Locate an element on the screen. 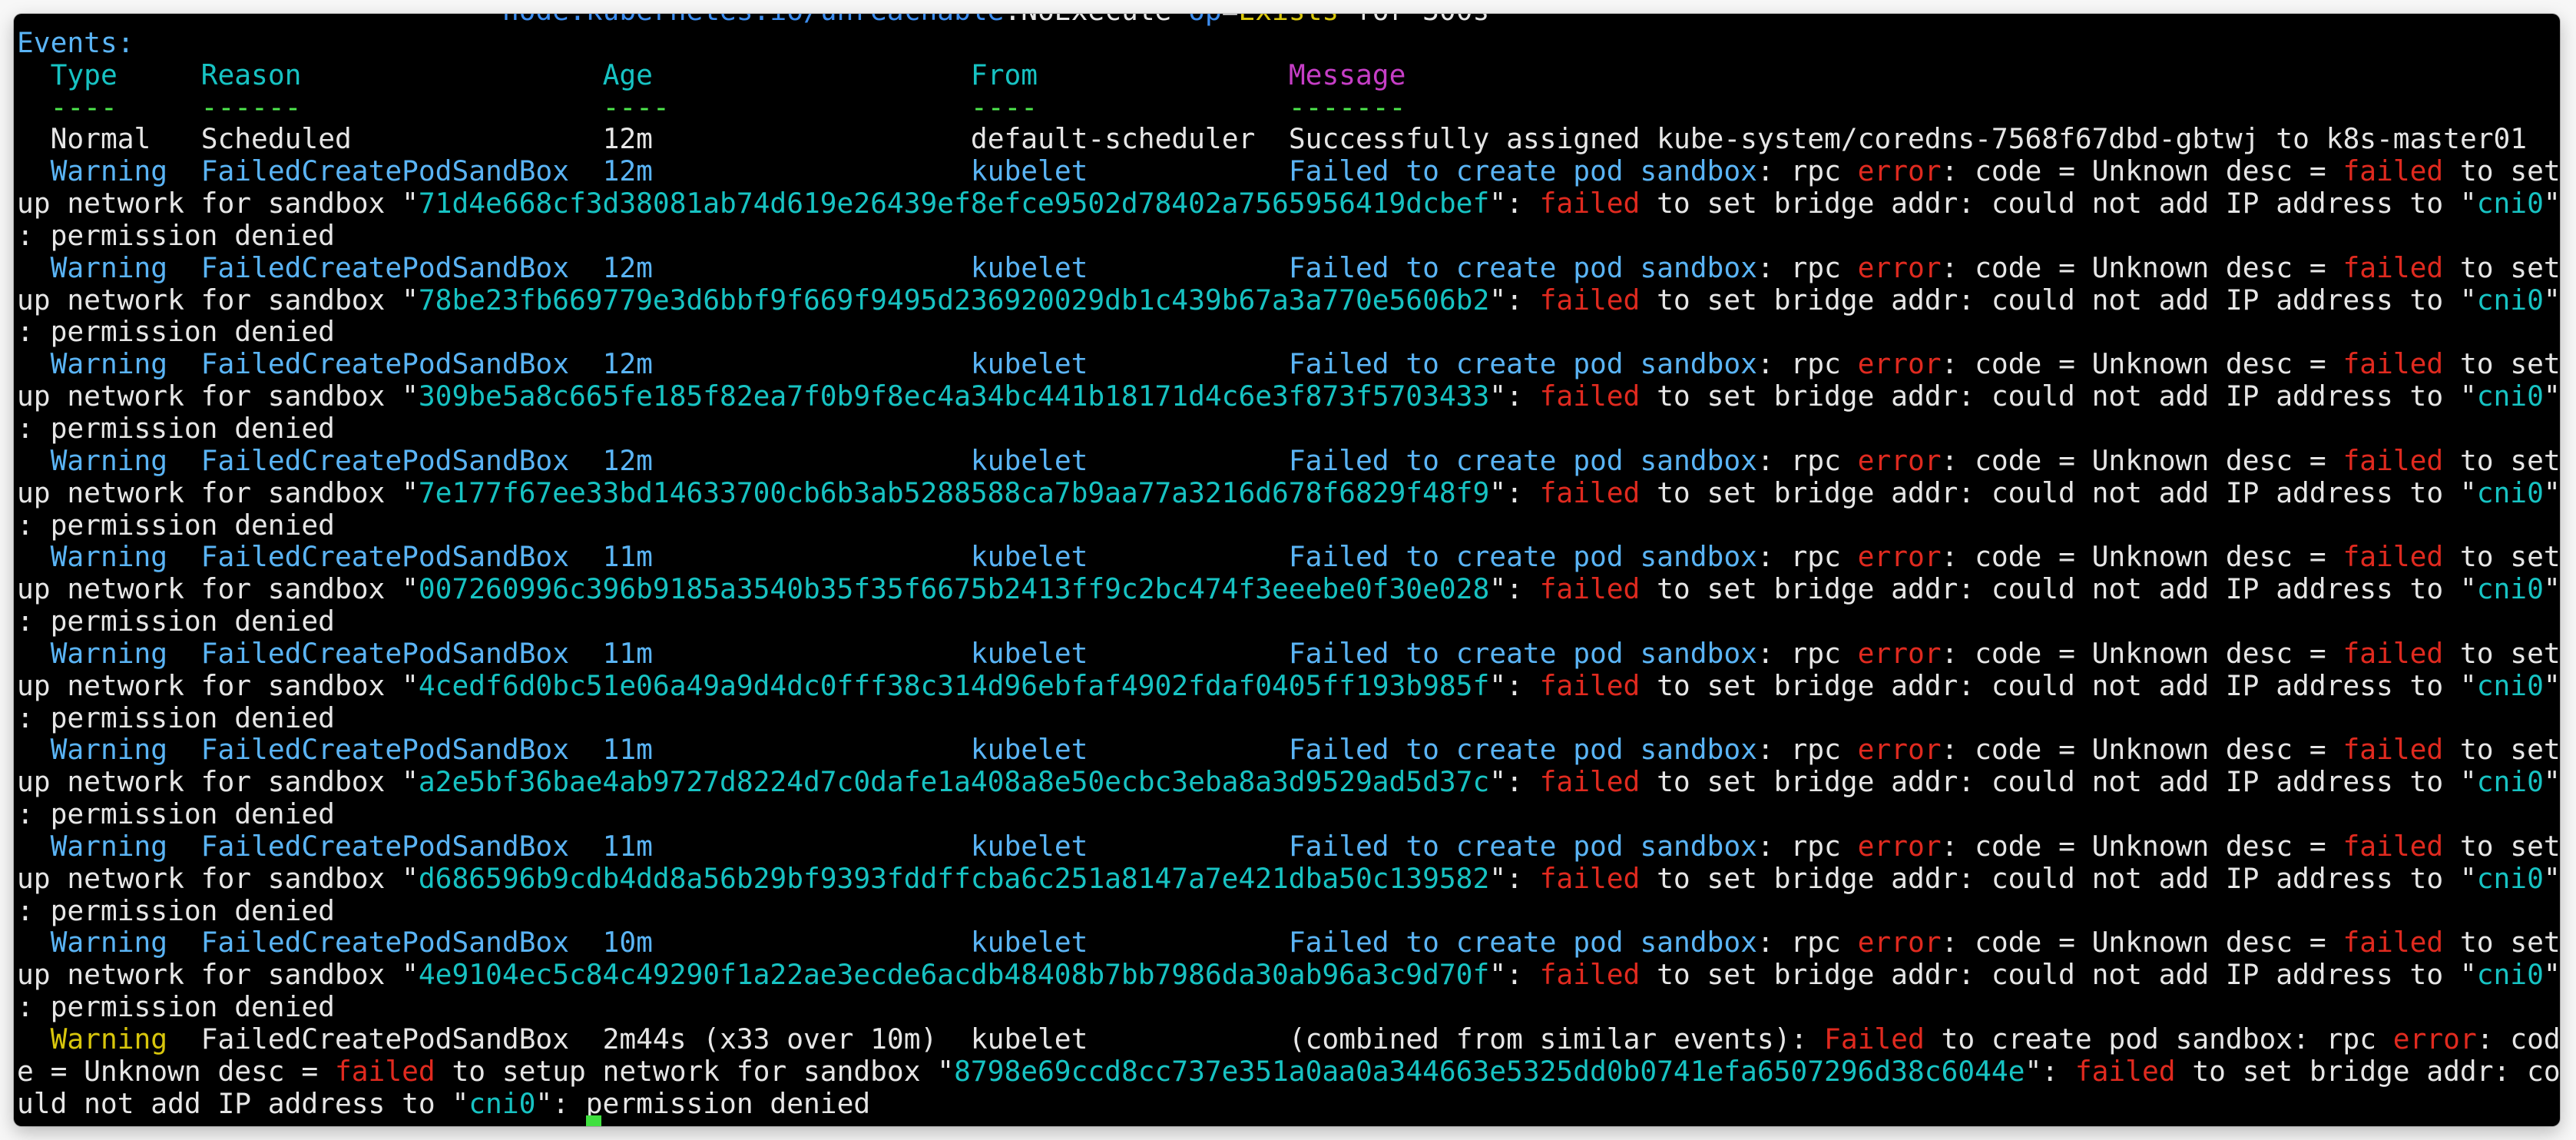 The image size is (2576, 1140). terminal-text: Exists is located at coordinates (1289, 20).